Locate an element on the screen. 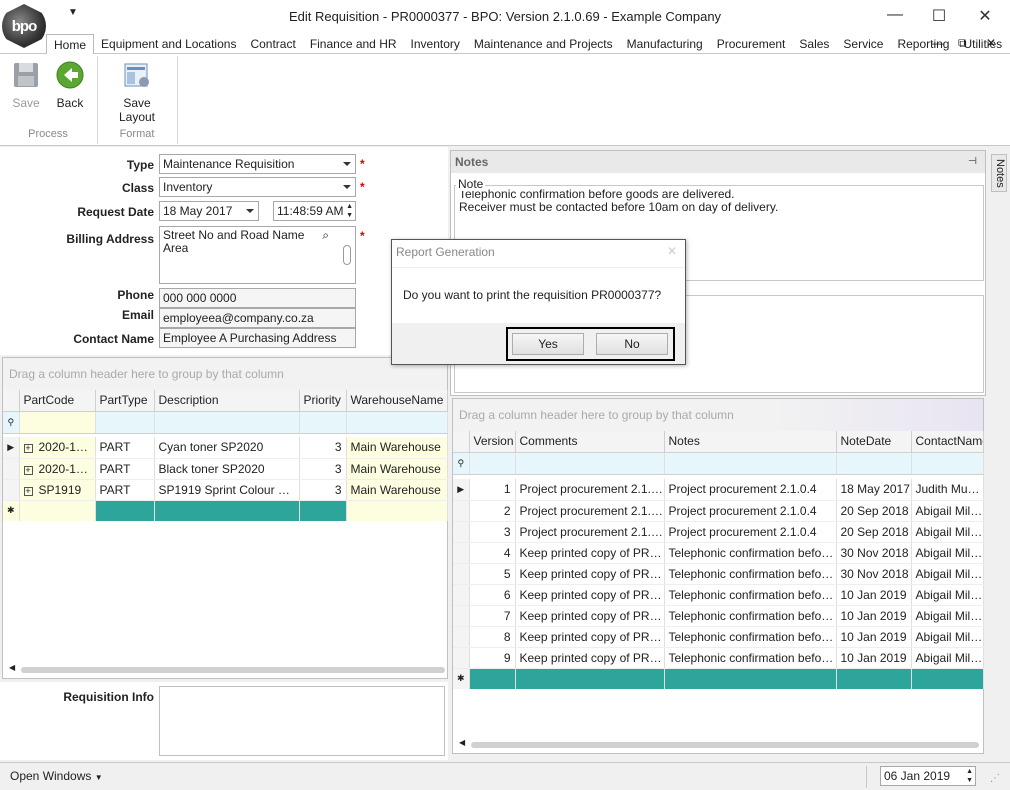  description-cell: Cyan toner SP2020 is located at coordinates (227, 448).